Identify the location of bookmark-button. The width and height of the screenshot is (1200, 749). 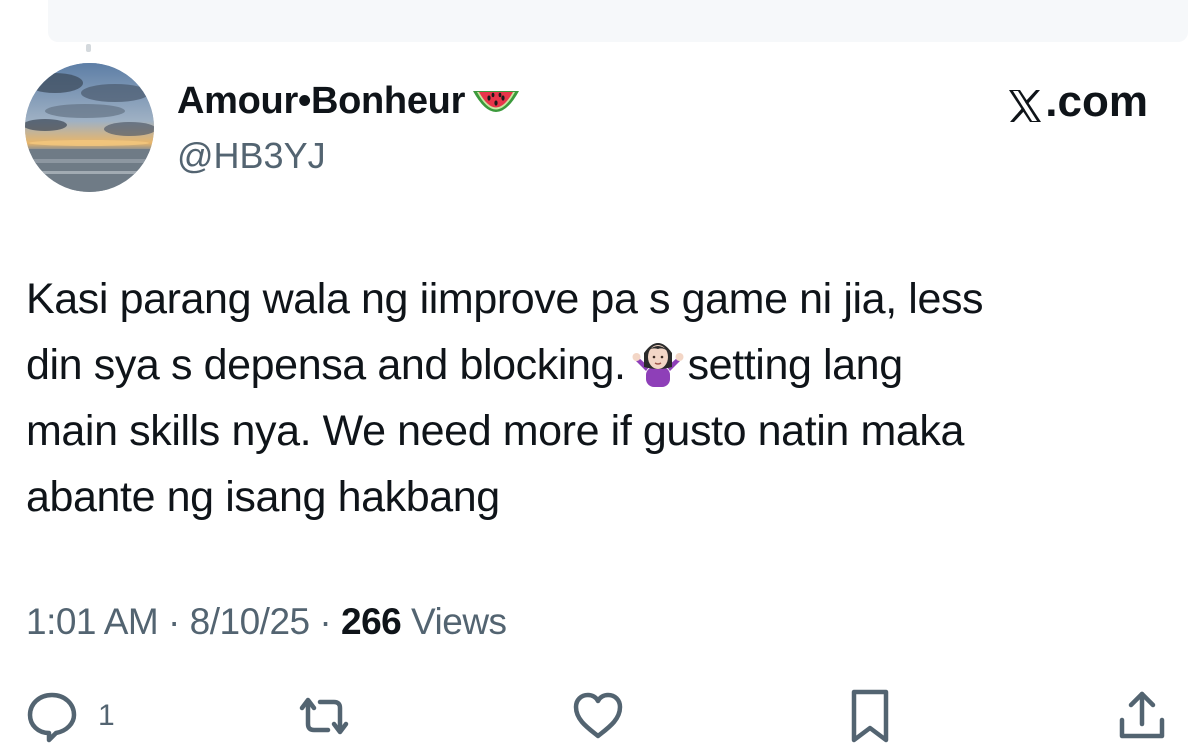
(870, 716).